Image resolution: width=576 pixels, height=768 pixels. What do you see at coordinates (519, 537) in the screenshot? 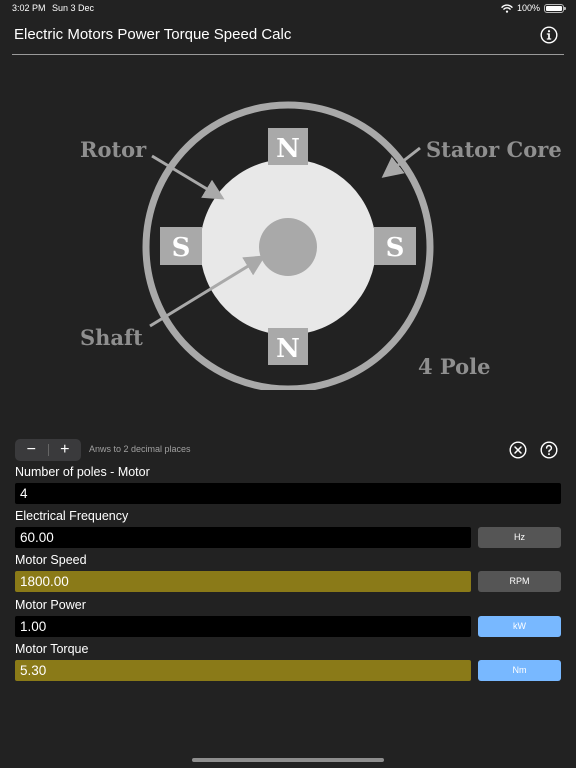
I see `frequency-unit-button: Hz` at bounding box center [519, 537].